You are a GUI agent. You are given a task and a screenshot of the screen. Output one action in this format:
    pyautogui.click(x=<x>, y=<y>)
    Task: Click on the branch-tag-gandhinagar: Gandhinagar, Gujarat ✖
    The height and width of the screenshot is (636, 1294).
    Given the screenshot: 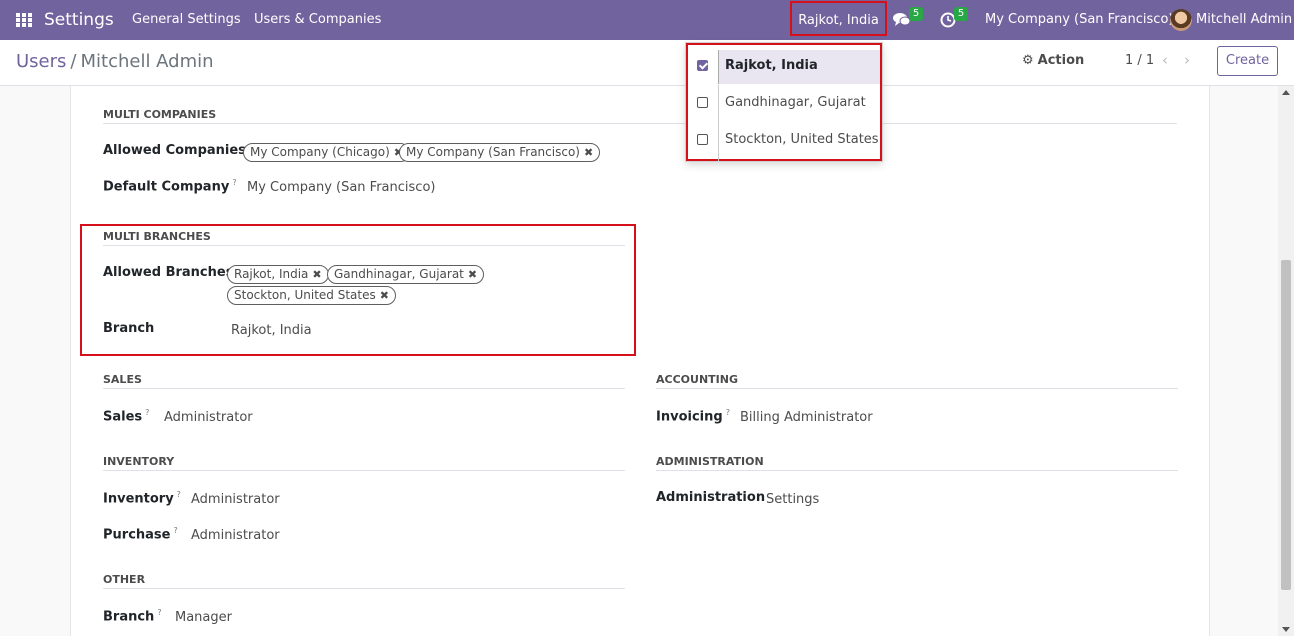 What is the action you would take?
    pyautogui.click(x=406, y=274)
    